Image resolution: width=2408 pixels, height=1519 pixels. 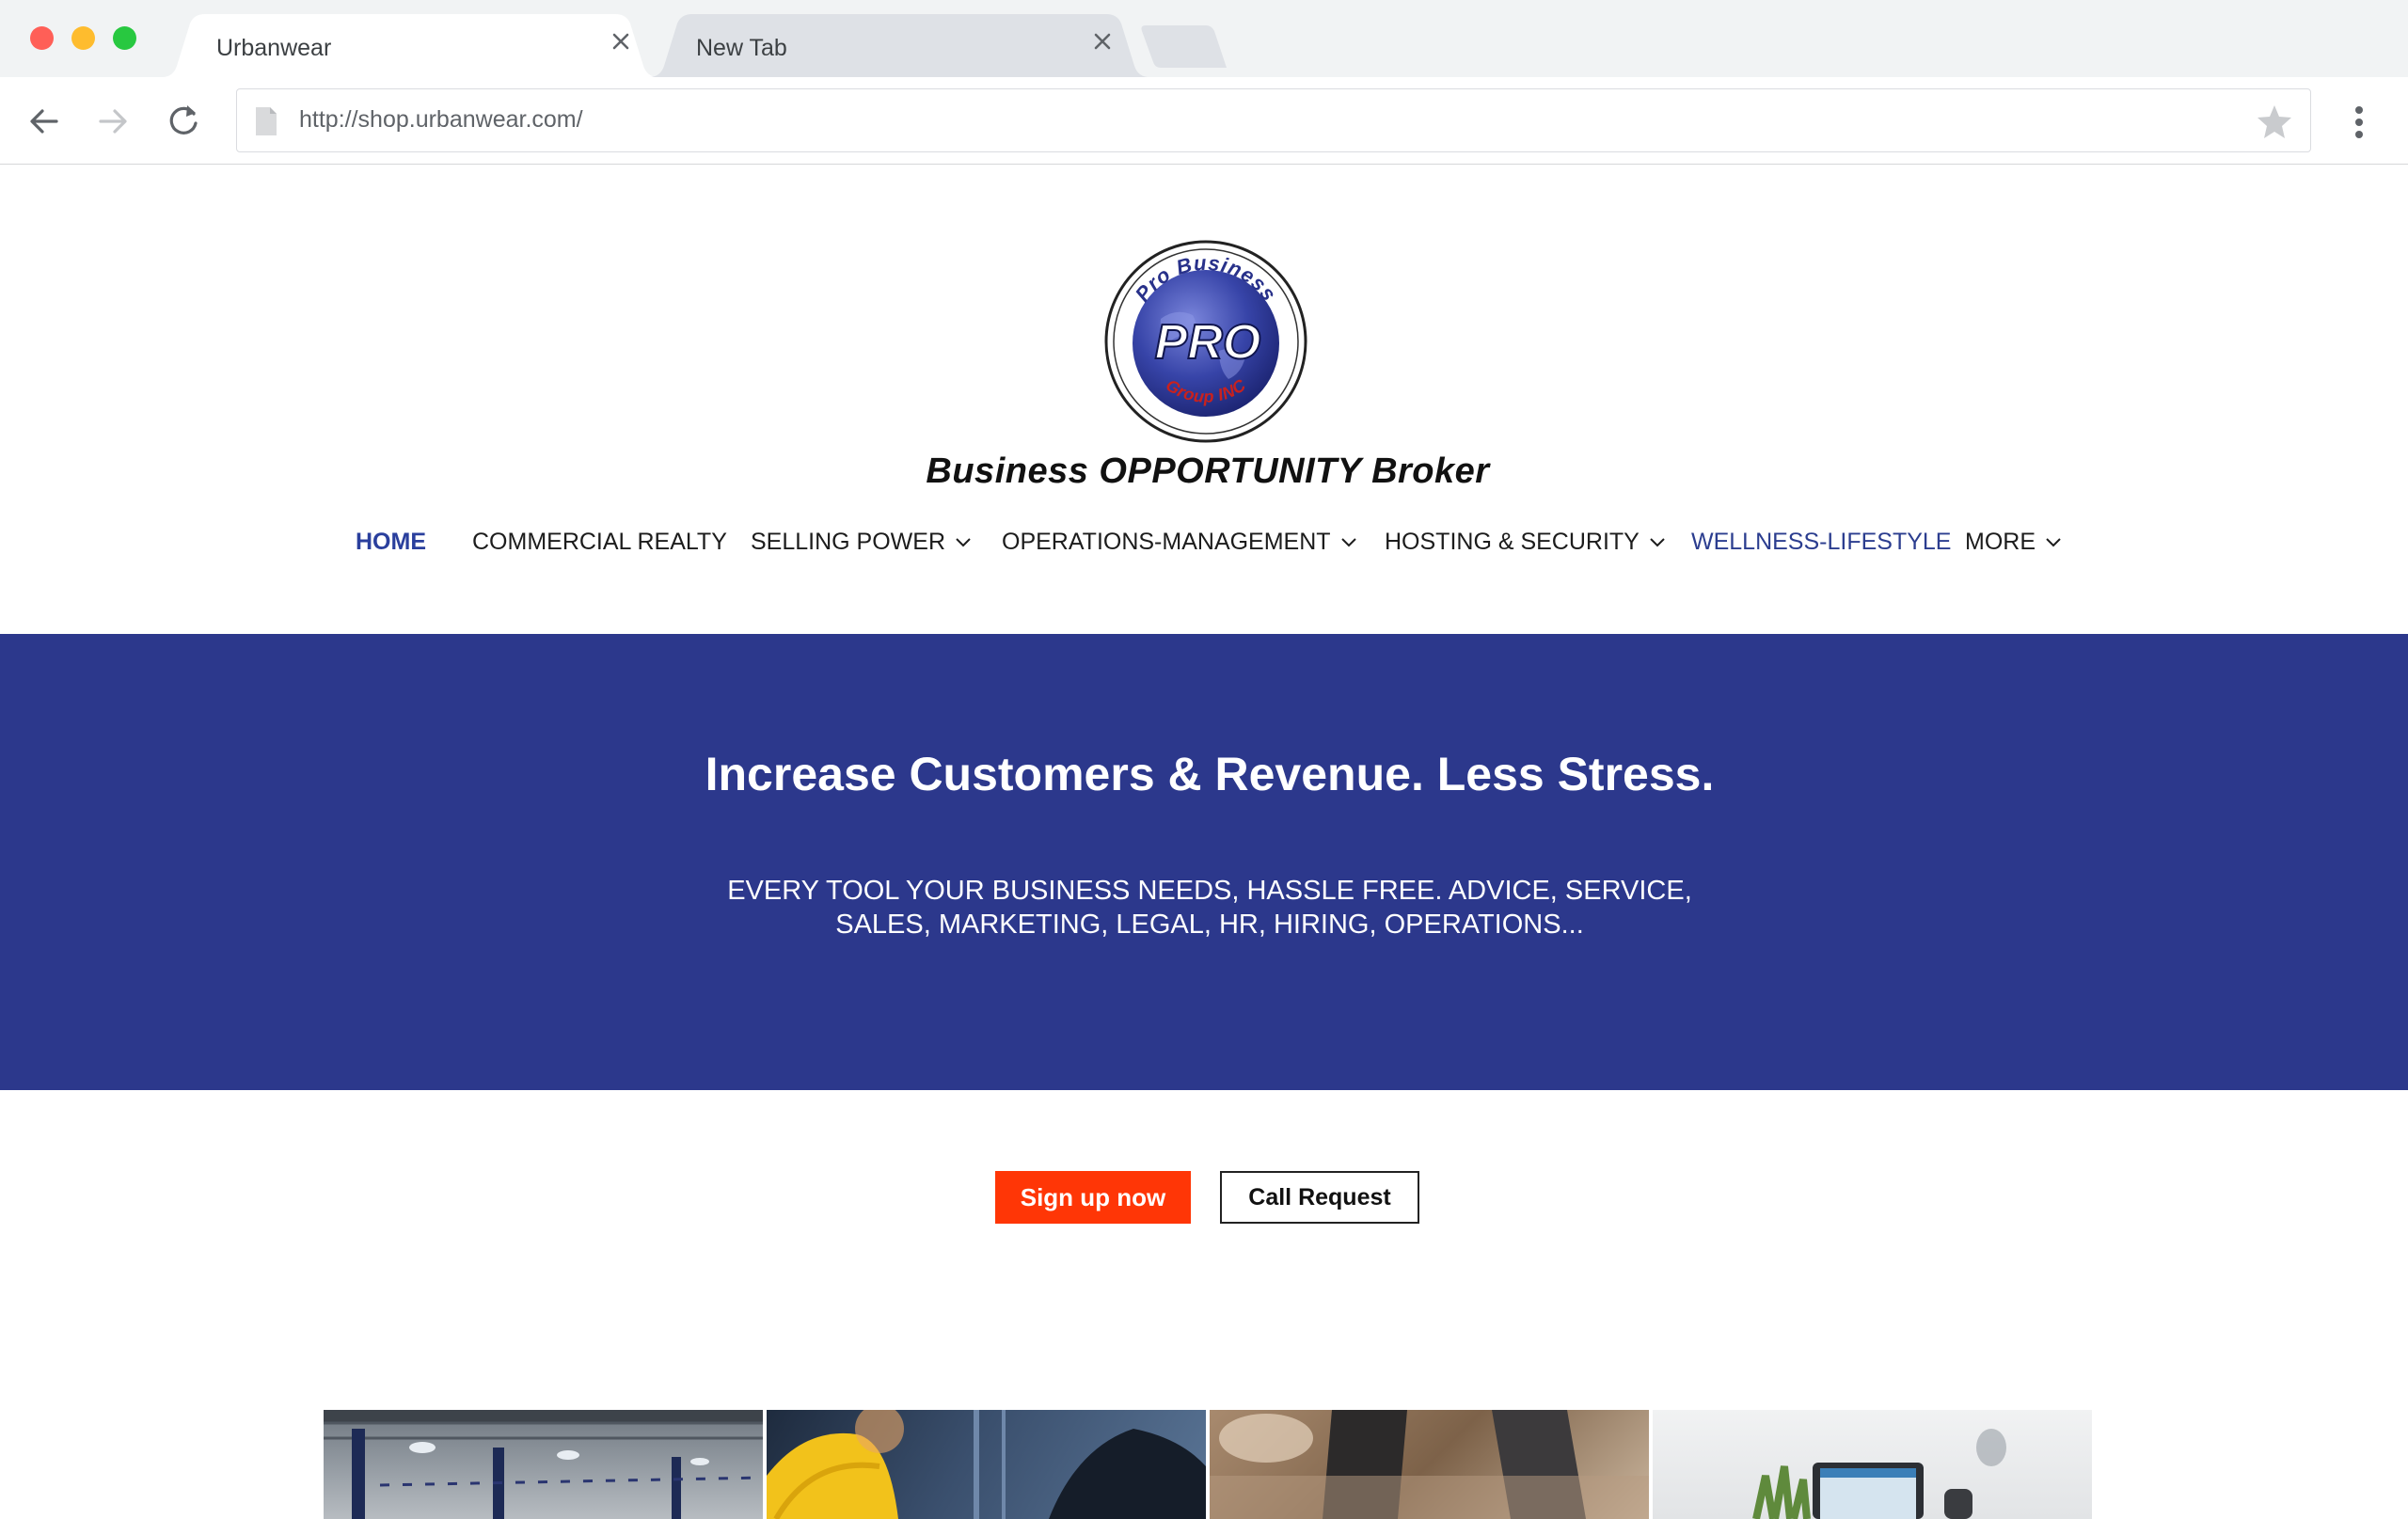 I want to click on nav-item-operations-management: OPERATIONS-MANAGEMENT, so click(x=1179, y=542).